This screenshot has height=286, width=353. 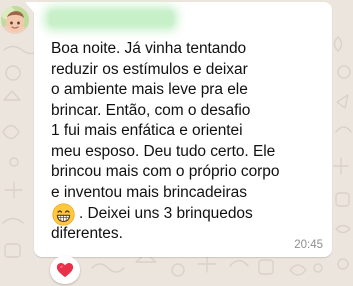 What do you see at coordinates (149, 89) in the screenshot?
I see `message-line: o ambiente mais leve pra ele` at bounding box center [149, 89].